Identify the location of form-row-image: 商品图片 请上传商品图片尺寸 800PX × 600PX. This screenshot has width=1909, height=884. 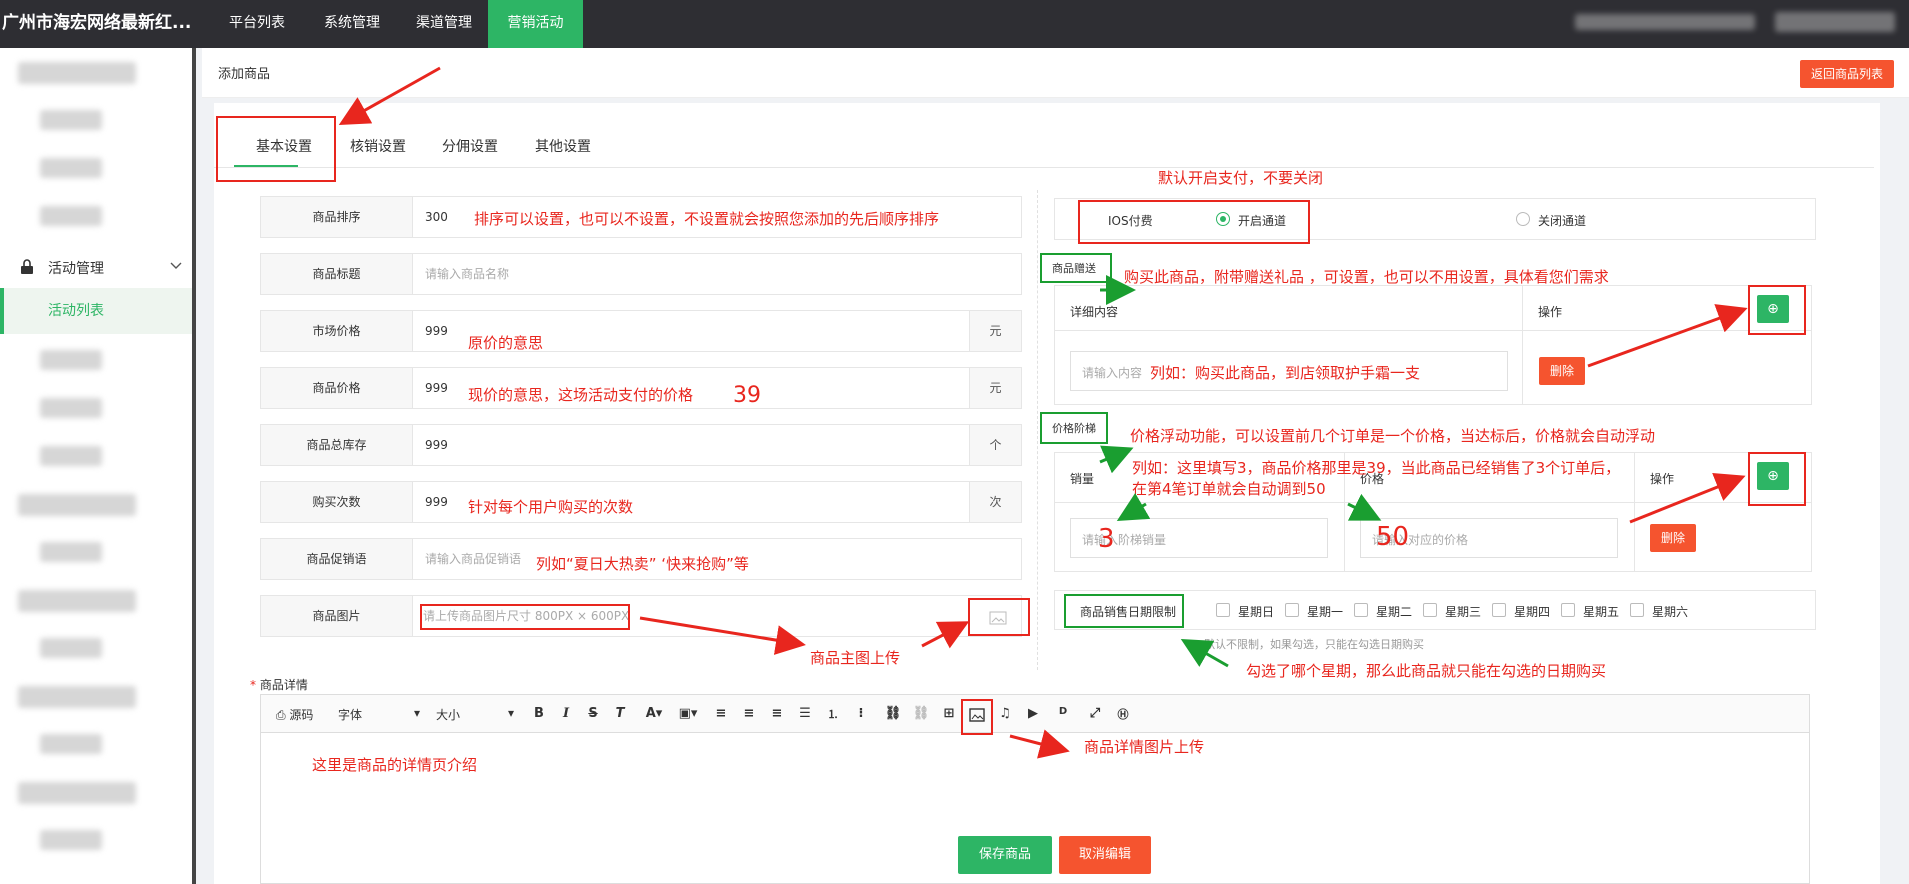
(641, 616).